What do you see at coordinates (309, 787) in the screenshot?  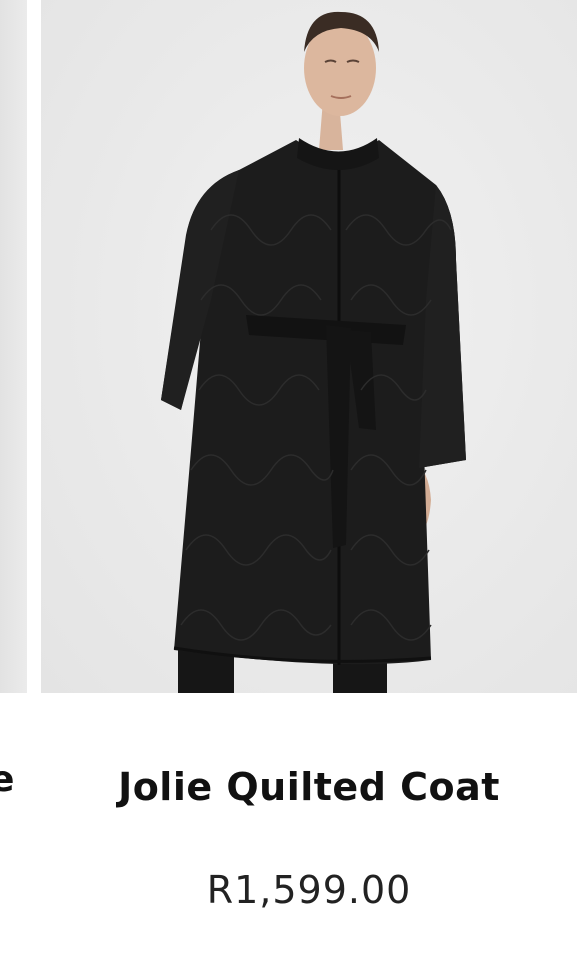 I see `product-title: Jolie Quilted Coat` at bounding box center [309, 787].